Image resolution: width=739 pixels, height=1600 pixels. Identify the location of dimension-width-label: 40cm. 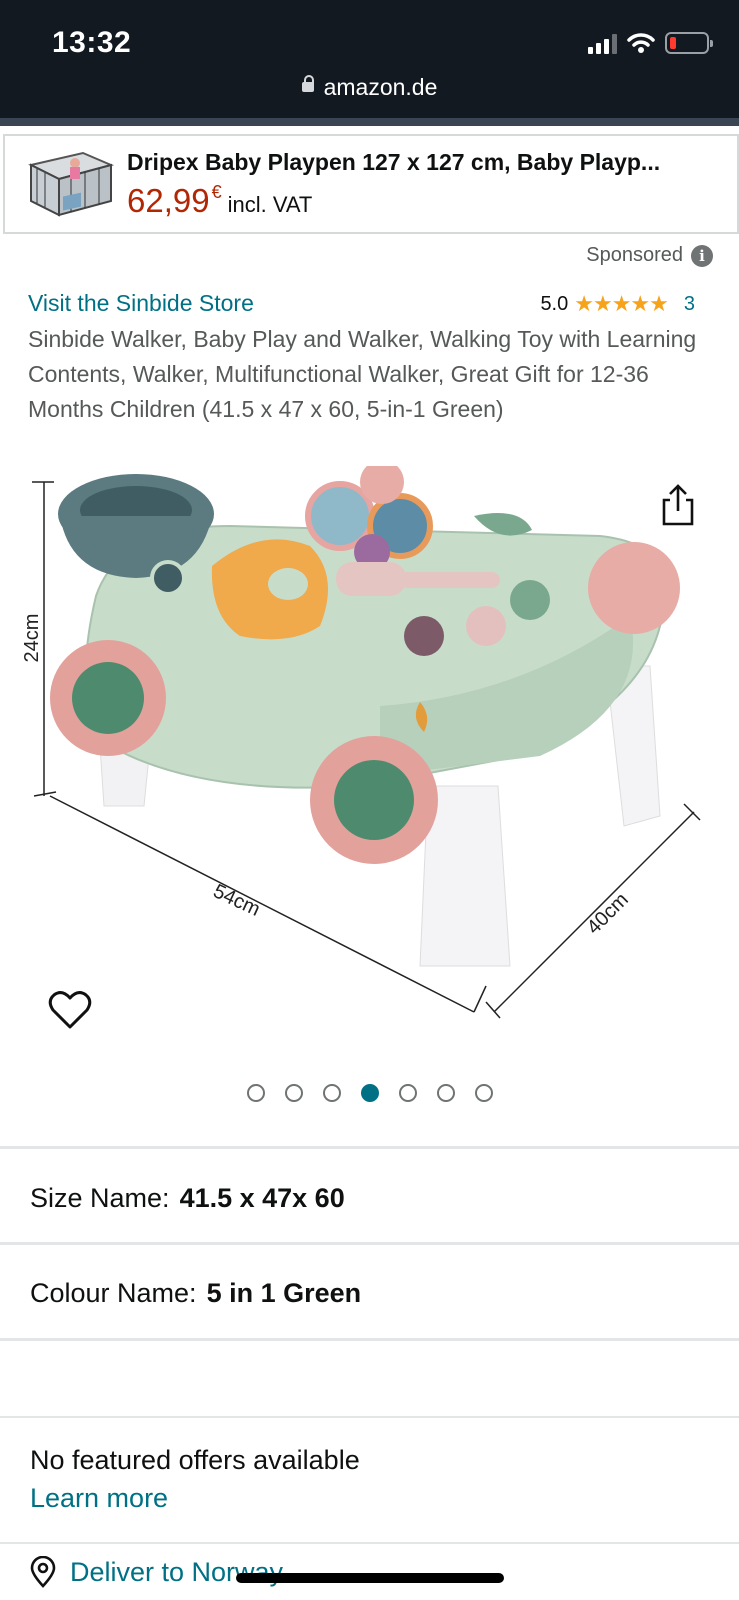
(608, 914).